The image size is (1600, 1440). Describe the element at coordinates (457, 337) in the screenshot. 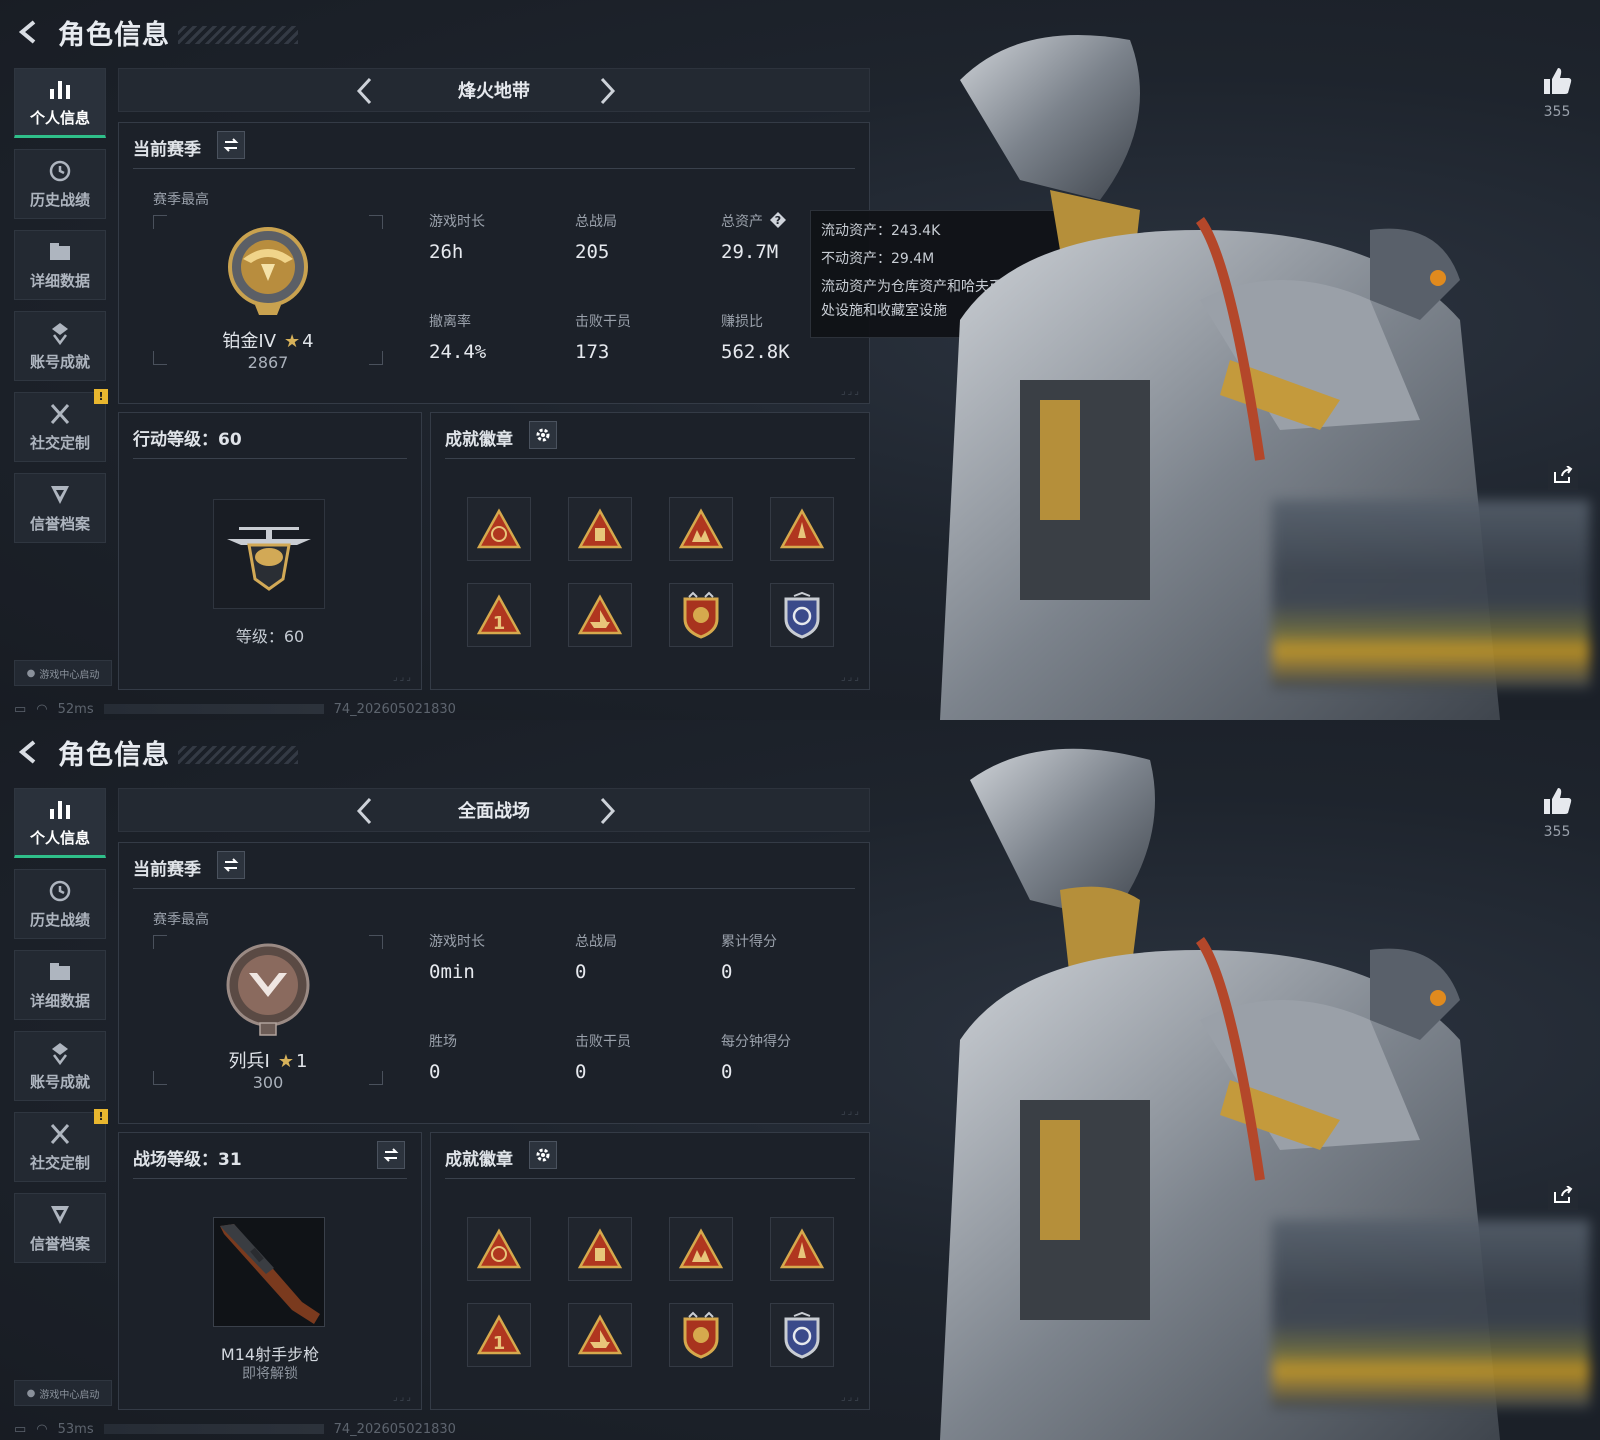

I see `stat-extract-rate: 撤离率 24.4%` at that location.